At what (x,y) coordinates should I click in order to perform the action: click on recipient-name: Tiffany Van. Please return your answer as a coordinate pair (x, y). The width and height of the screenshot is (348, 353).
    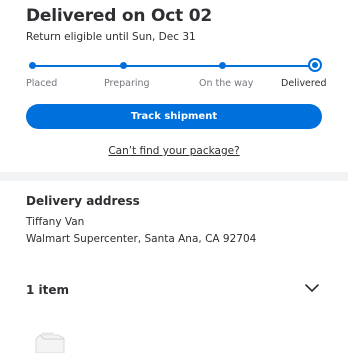
    Looking at the image, I should click on (55, 222).